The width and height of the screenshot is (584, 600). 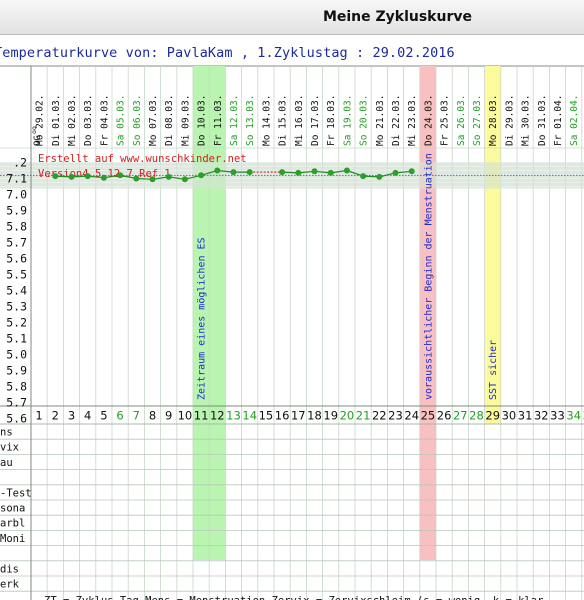 What do you see at coordinates (103, 416) in the screenshot?
I see `cycle-day-number: 5` at bounding box center [103, 416].